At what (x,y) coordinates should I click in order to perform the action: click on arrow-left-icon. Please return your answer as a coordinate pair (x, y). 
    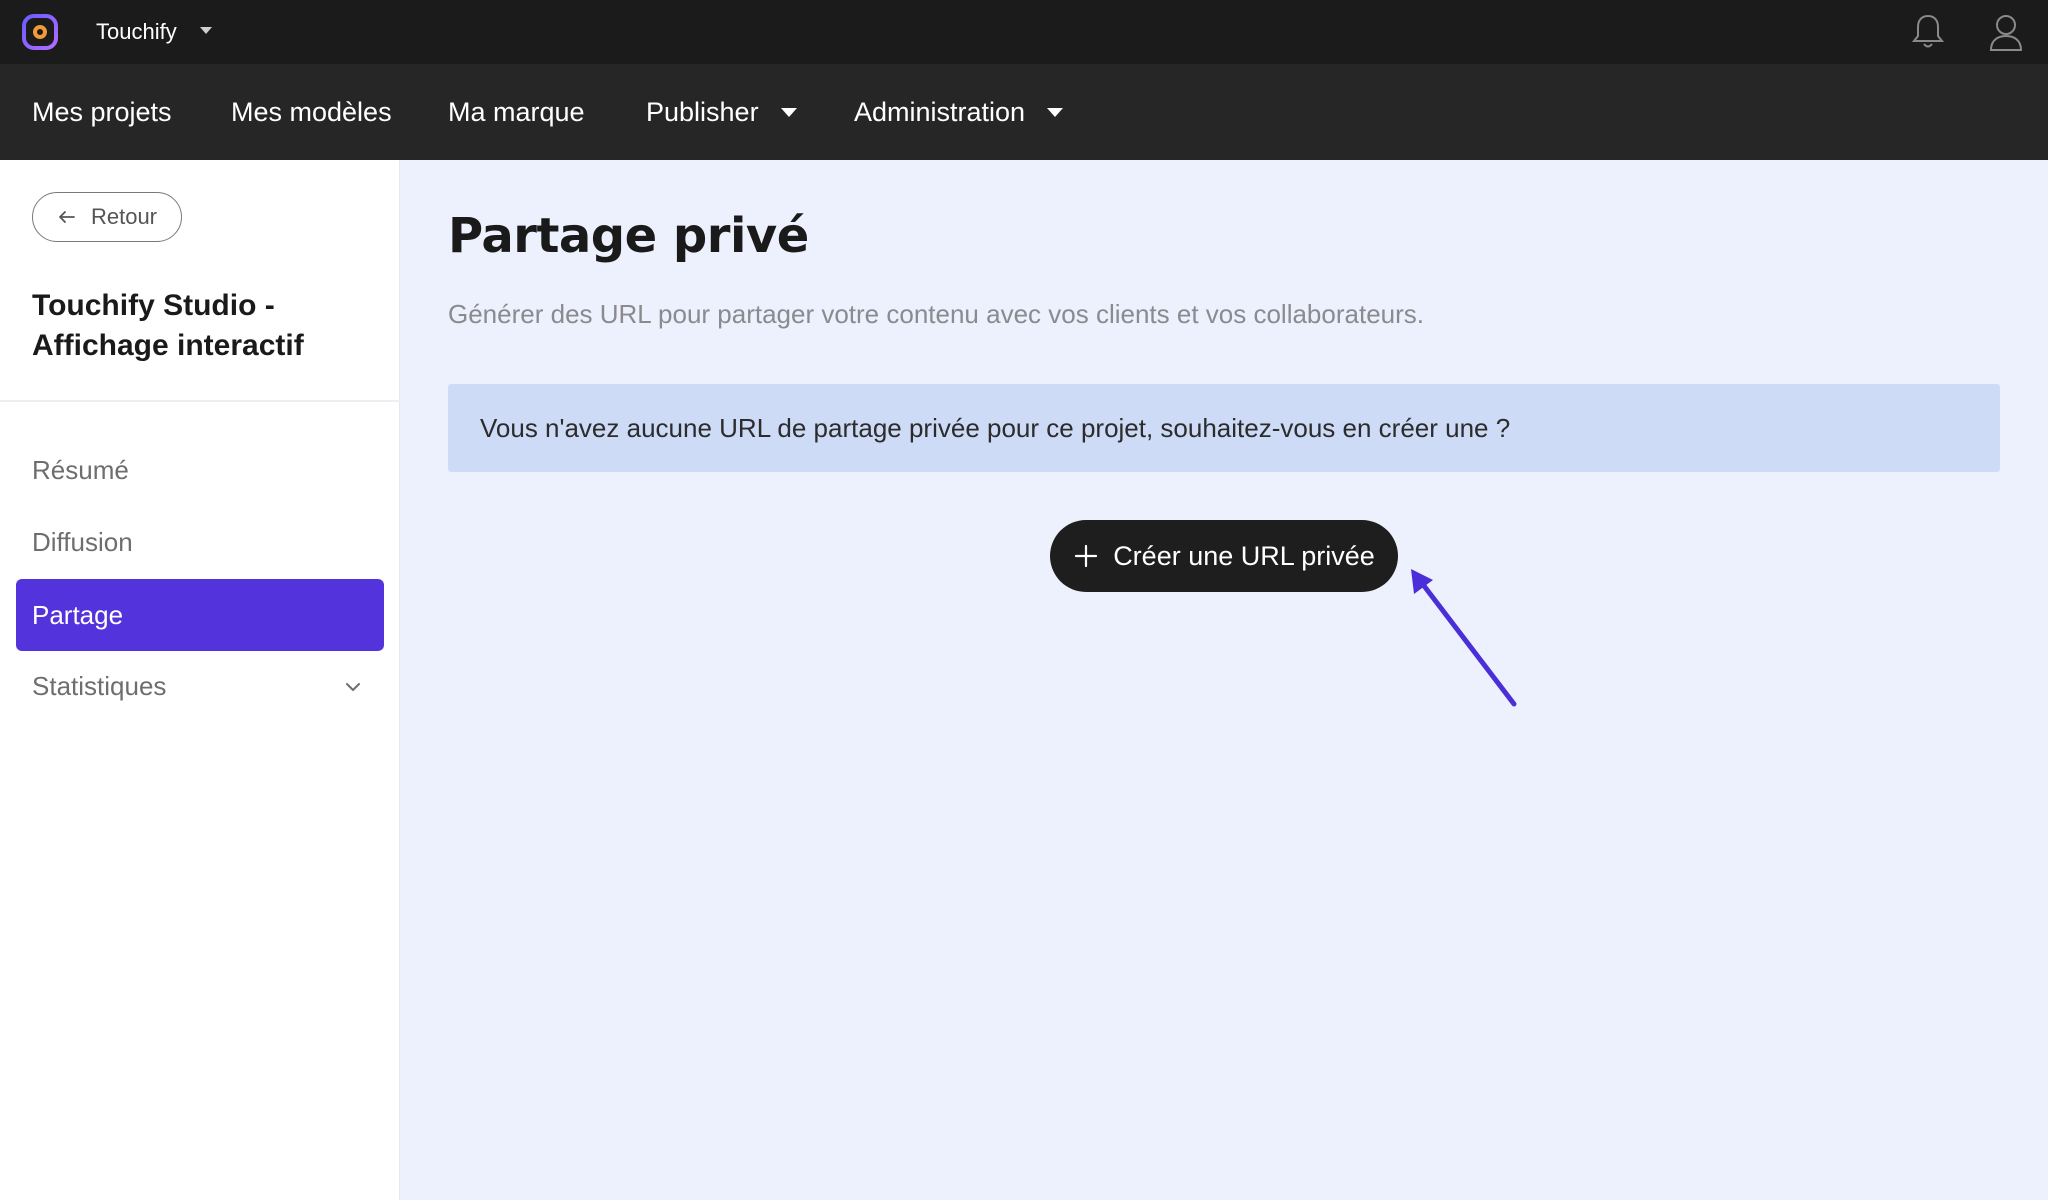
    Looking at the image, I should click on (67, 217).